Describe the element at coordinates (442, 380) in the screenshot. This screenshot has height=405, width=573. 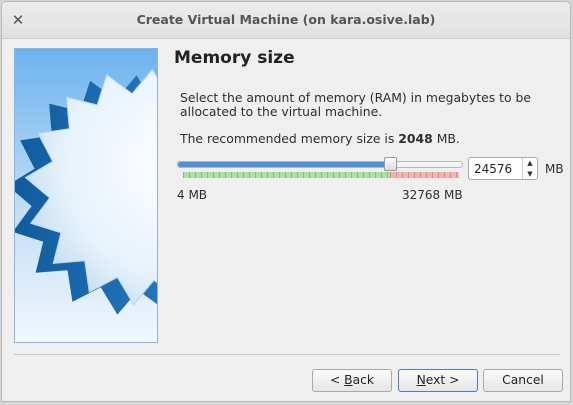
I see `next-label: ext >` at that location.